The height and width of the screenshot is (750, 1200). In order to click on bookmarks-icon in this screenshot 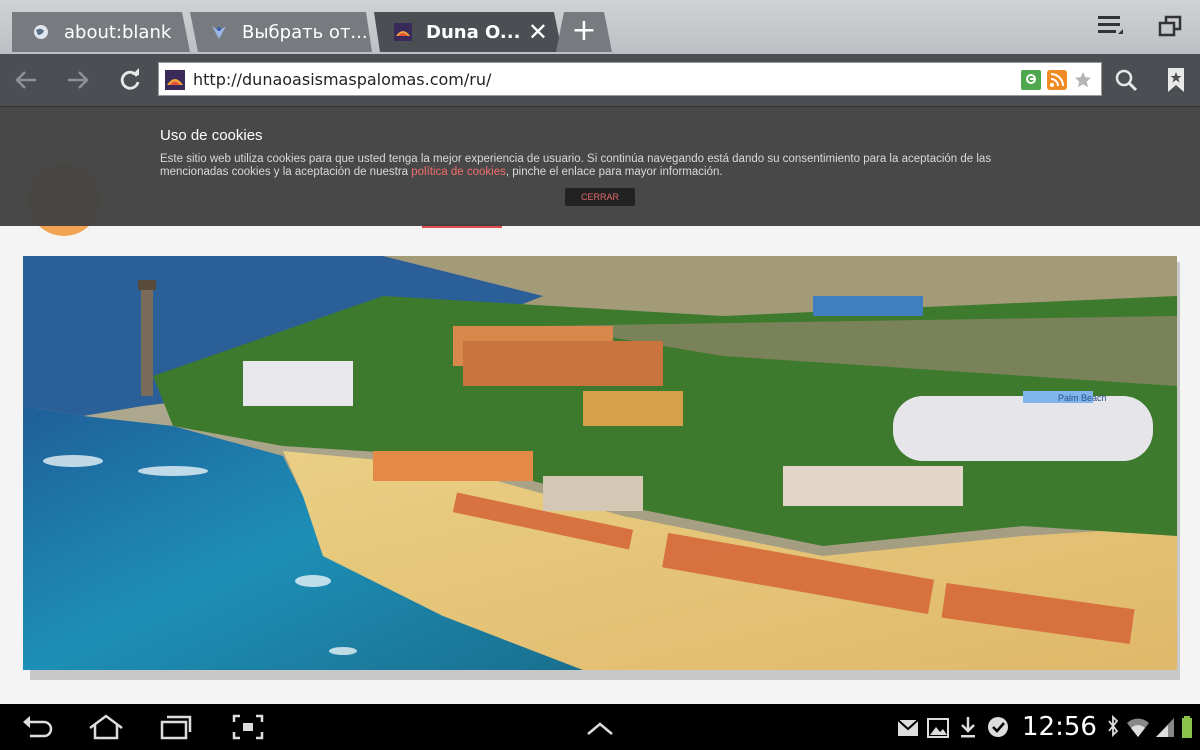, I will do `click(1176, 80)`.